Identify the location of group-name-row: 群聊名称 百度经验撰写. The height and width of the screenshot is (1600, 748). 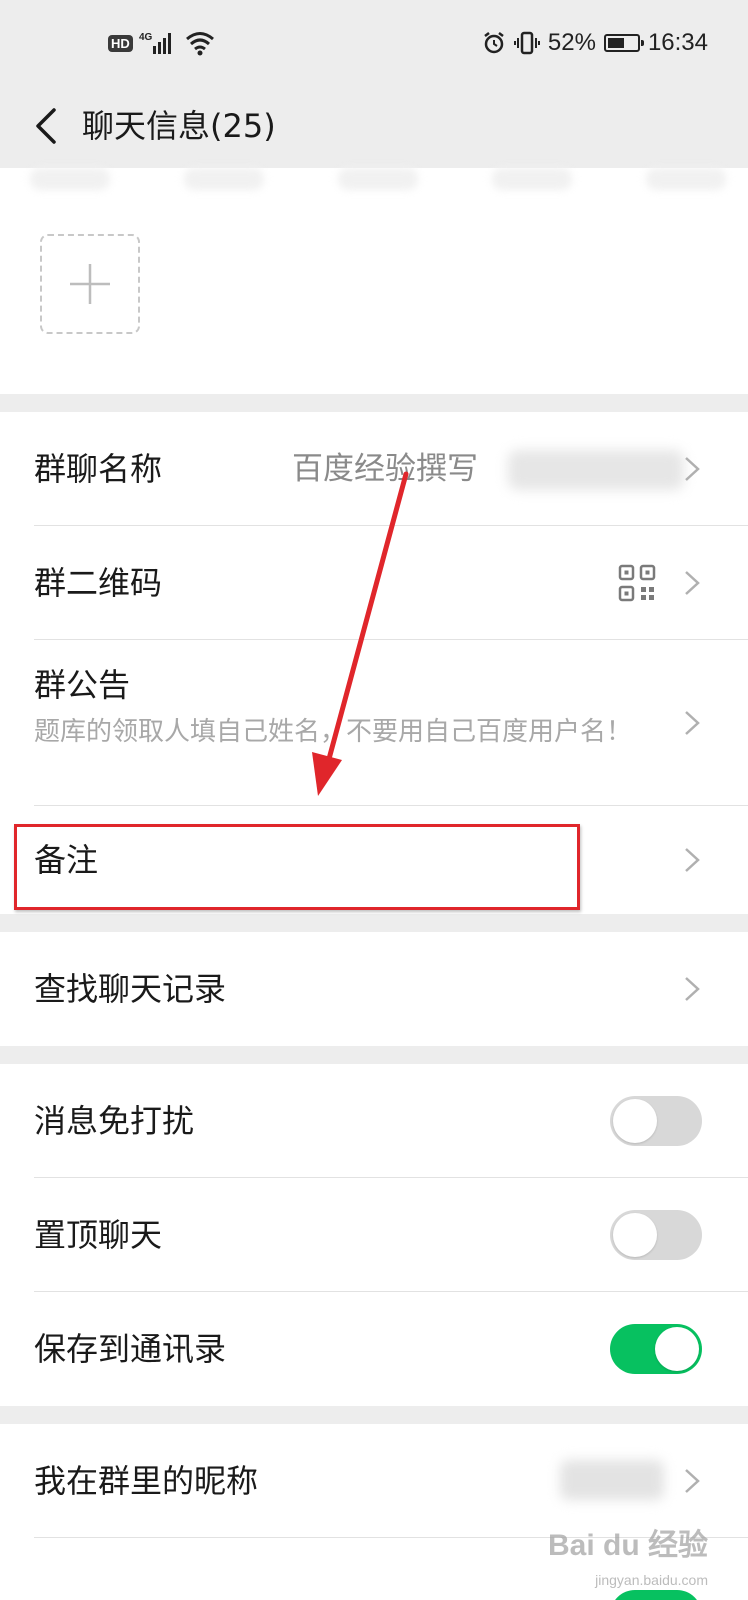
(374, 469).